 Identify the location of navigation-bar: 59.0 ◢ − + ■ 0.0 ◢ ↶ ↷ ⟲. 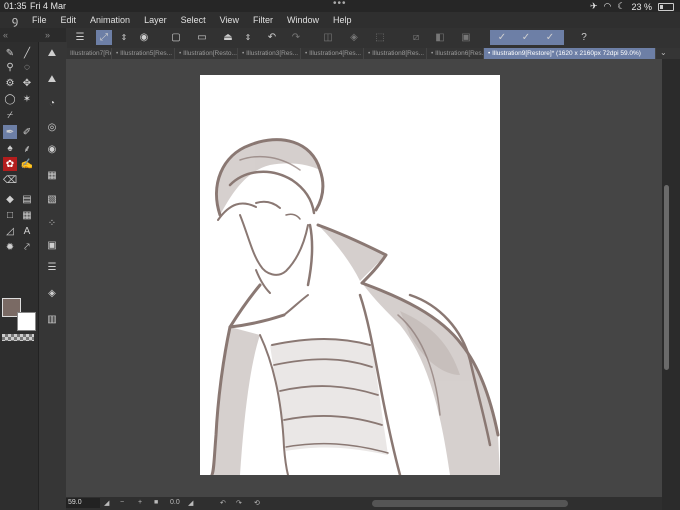
(364, 503).